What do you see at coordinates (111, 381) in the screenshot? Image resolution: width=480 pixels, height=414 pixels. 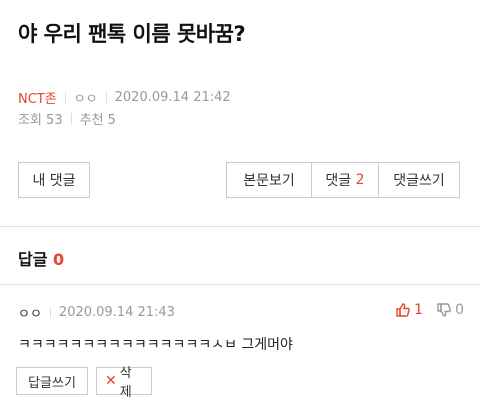 I see `x-icon: ✕` at bounding box center [111, 381].